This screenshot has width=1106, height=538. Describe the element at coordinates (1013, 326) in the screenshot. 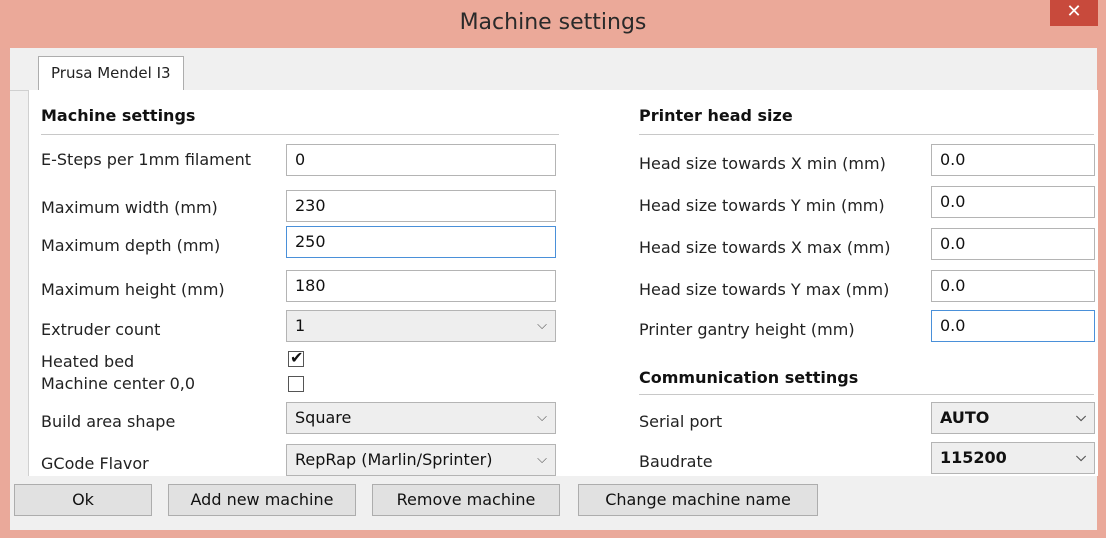

I see `gantry-height-input: 0.0` at that location.